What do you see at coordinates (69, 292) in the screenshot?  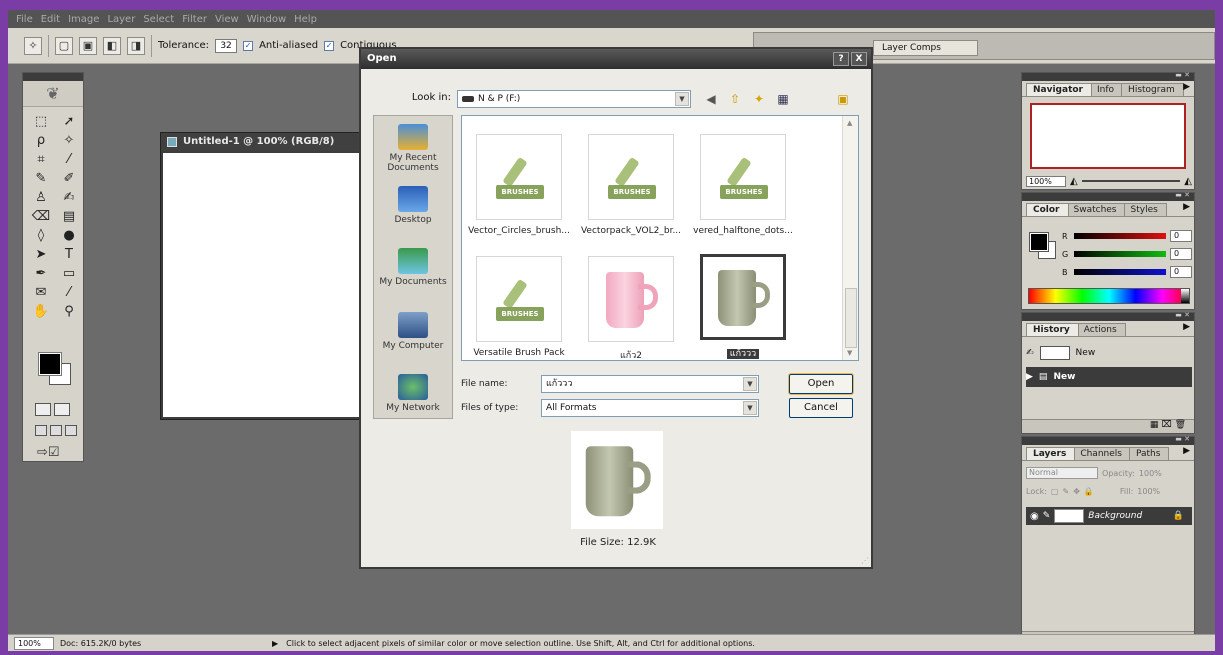 I see `eyedropper-tool-icon: ⁄` at bounding box center [69, 292].